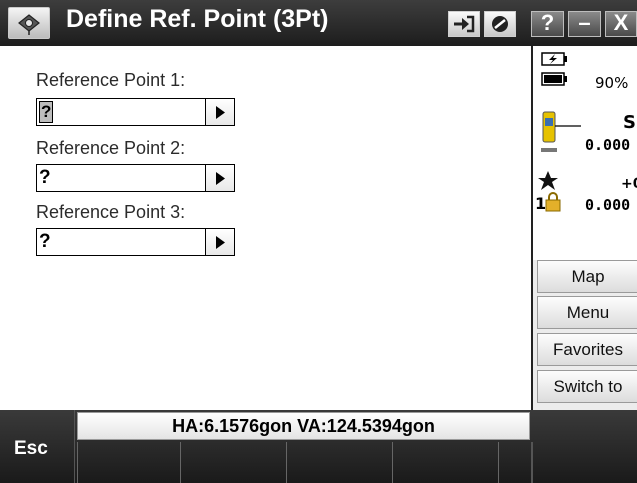  What do you see at coordinates (120, 242) in the screenshot?
I see `reference-point-3-input: ?` at bounding box center [120, 242].